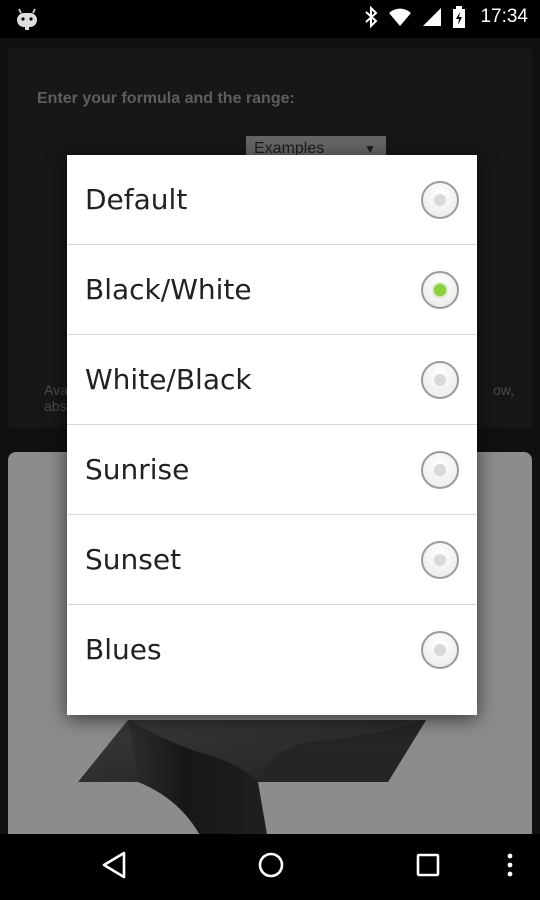  Describe the element at coordinates (27, 19) in the screenshot. I see `android-icon` at that location.